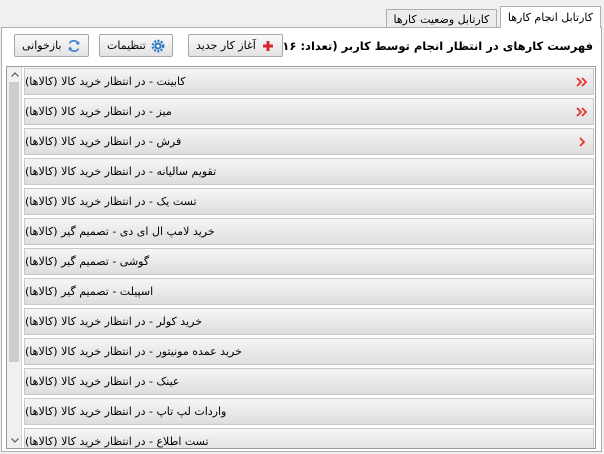 The height and width of the screenshot is (454, 604). What do you see at coordinates (98, 111) in the screenshot?
I see `list-item-label: میز - در انتظار خرید کالا (کالاها)` at bounding box center [98, 111].